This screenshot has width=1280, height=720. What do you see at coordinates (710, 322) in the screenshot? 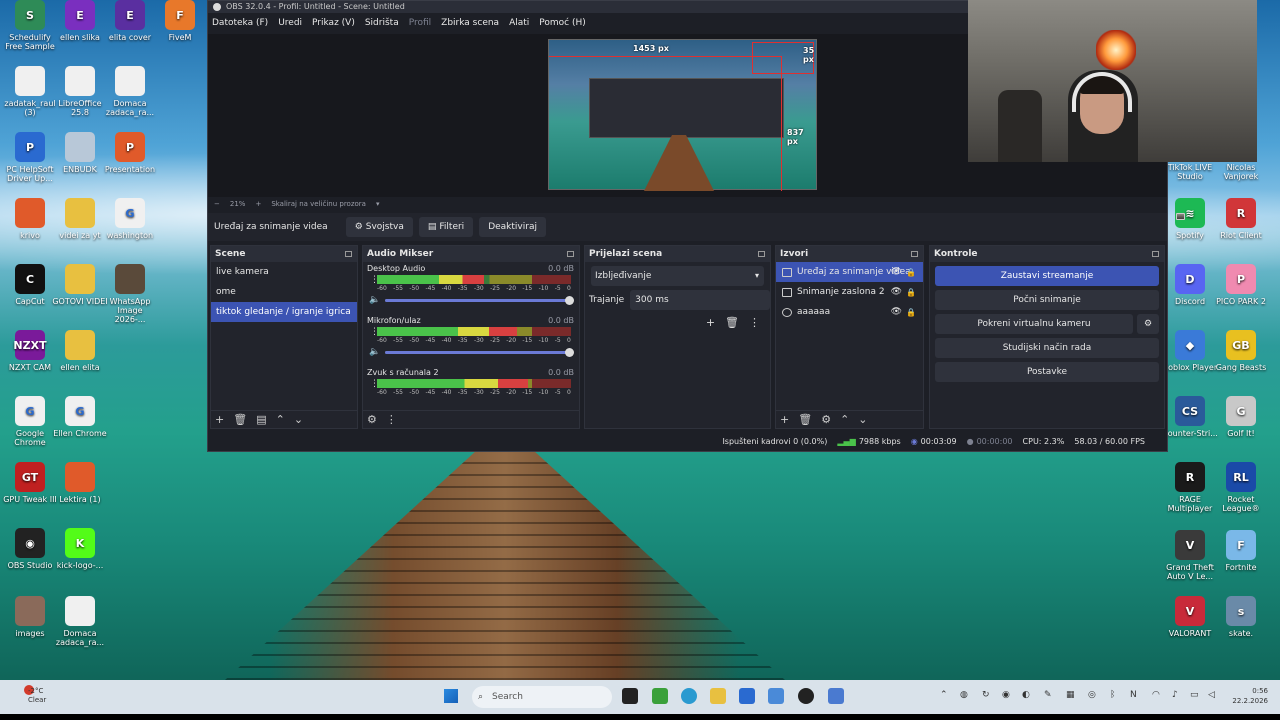
I see `add-icon: +` at bounding box center [710, 322].